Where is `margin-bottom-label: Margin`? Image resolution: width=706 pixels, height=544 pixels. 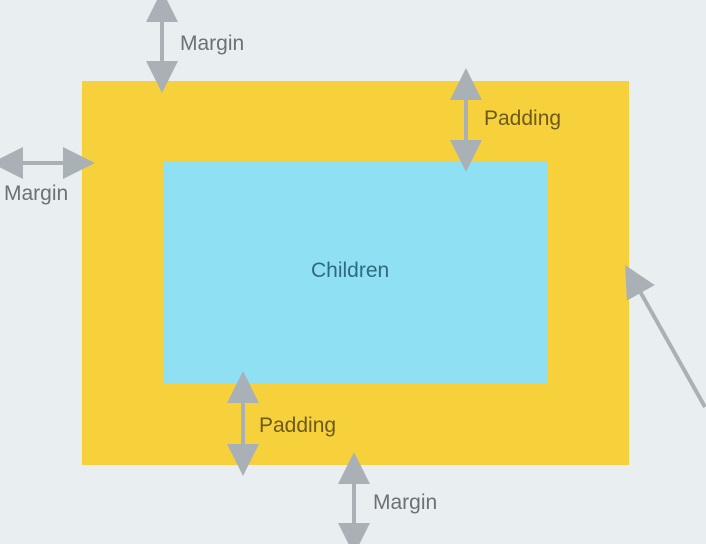
margin-bottom-label: Margin is located at coordinates (405, 502).